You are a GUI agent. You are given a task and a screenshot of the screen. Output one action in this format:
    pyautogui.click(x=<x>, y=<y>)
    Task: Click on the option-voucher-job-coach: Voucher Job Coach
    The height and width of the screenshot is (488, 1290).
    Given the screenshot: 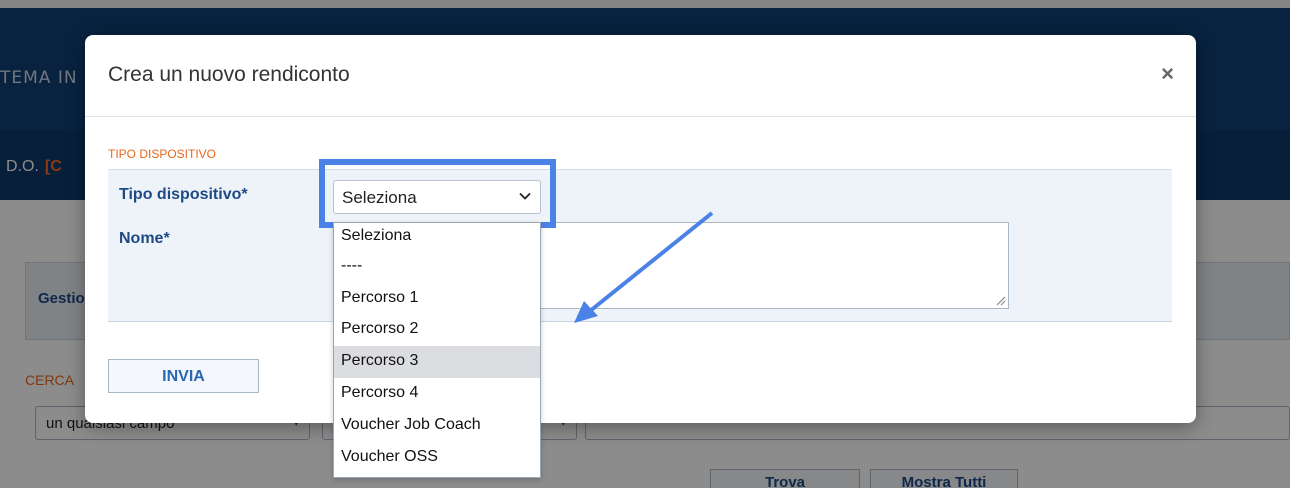 What is the action you would take?
    pyautogui.click(x=437, y=426)
    